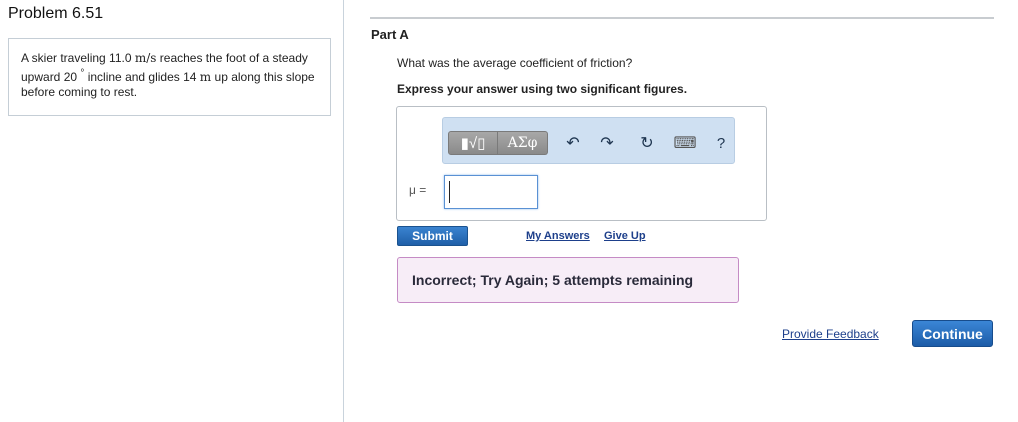 The height and width of the screenshot is (422, 1018). What do you see at coordinates (625, 236) in the screenshot?
I see `give-up-link: Give Up` at bounding box center [625, 236].